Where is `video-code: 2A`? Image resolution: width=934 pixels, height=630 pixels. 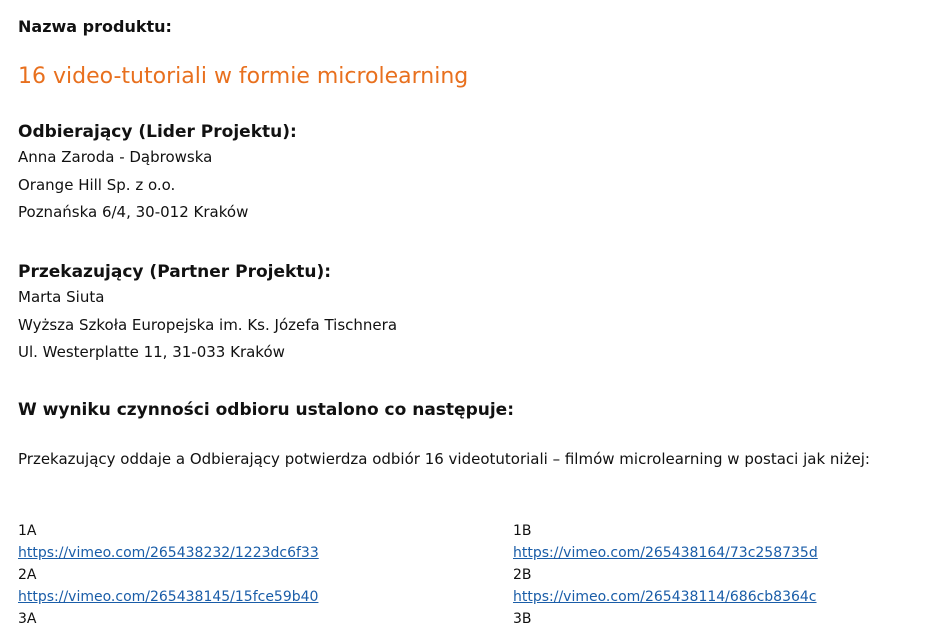
video-code: 2A is located at coordinates (27, 575).